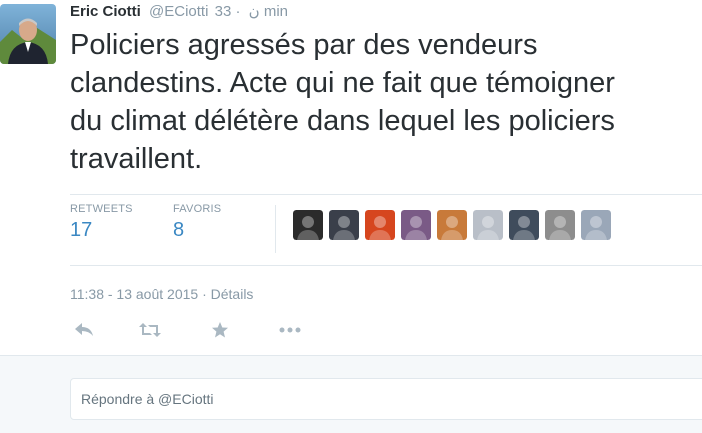 The height and width of the screenshot is (433, 702). Describe the element at coordinates (179, 230) in the screenshot. I see `favorites-count: 8` at that location.